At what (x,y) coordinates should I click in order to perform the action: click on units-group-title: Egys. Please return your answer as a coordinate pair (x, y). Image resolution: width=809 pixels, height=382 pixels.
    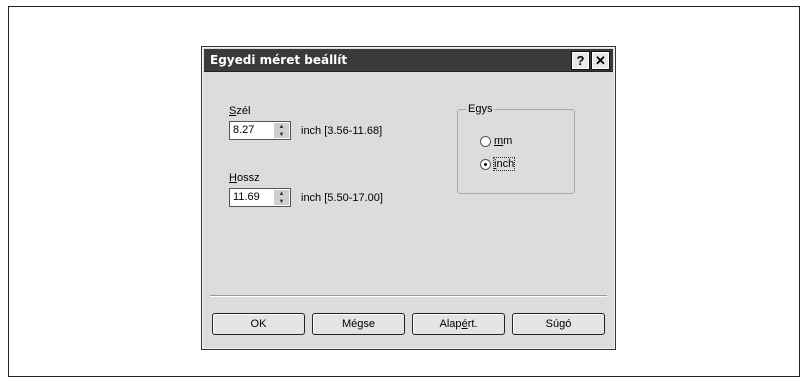
    Looking at the image, I should click on (480, 109).